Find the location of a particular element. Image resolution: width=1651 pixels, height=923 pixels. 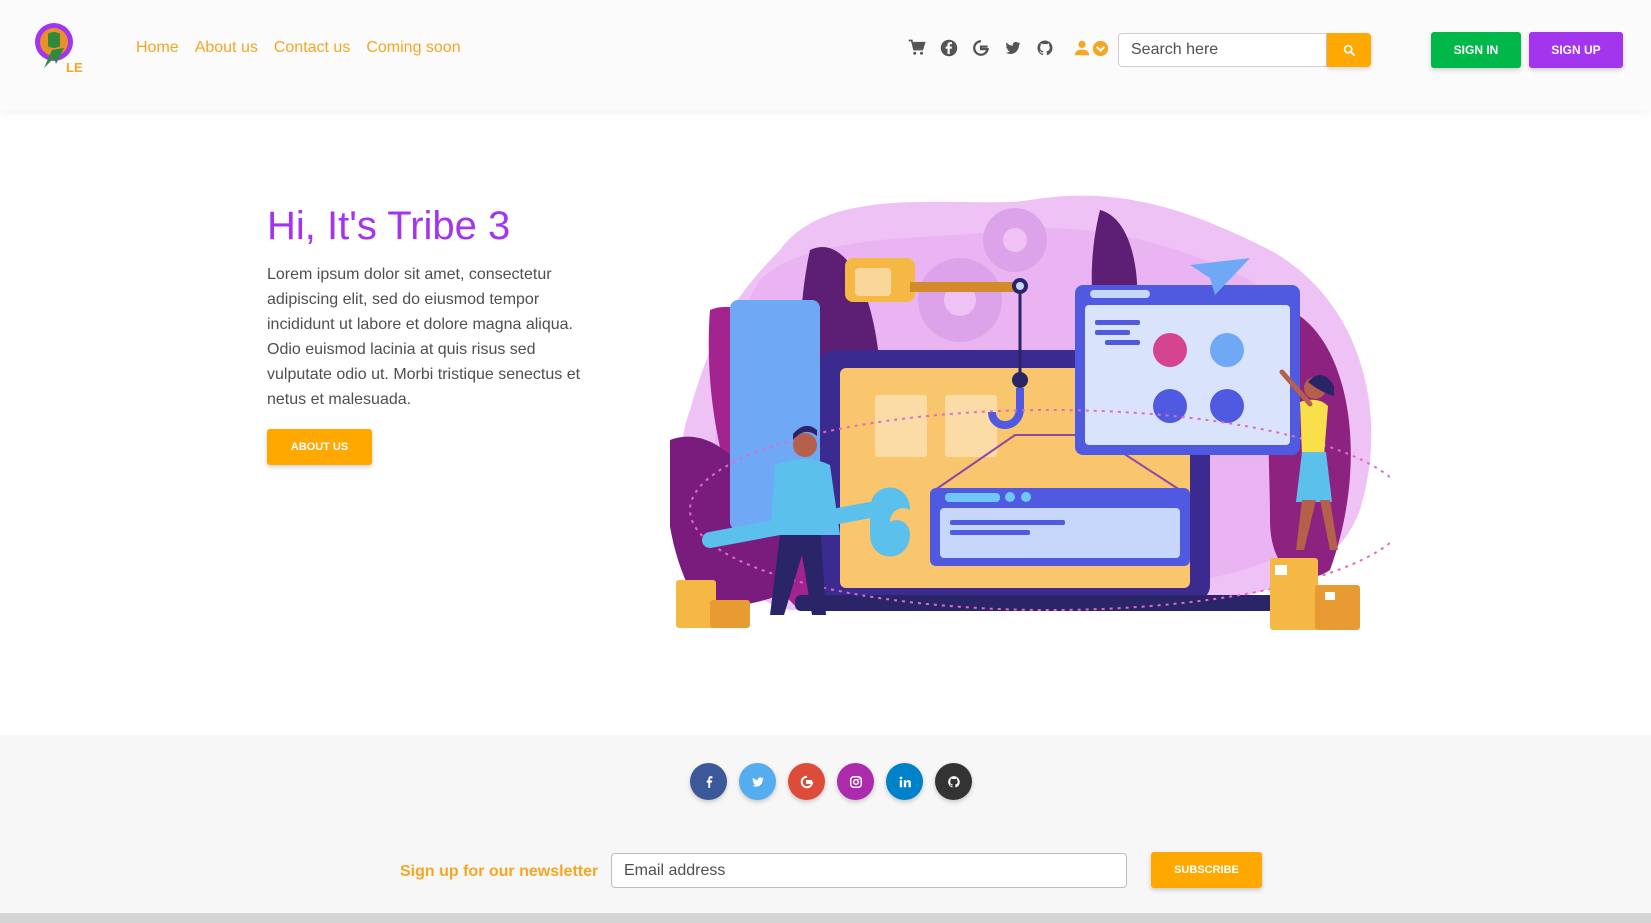

nav-icons is located at coordinates (1007, 48).